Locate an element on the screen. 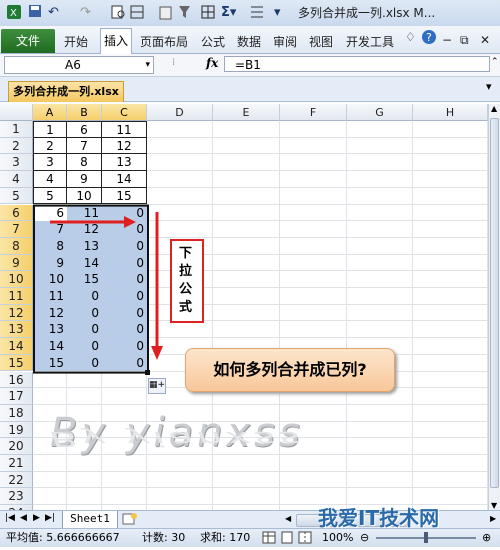 This screenshot has width=500, height=550. prev-sheet-icon: ◀ is located at coordinates (23, 518).